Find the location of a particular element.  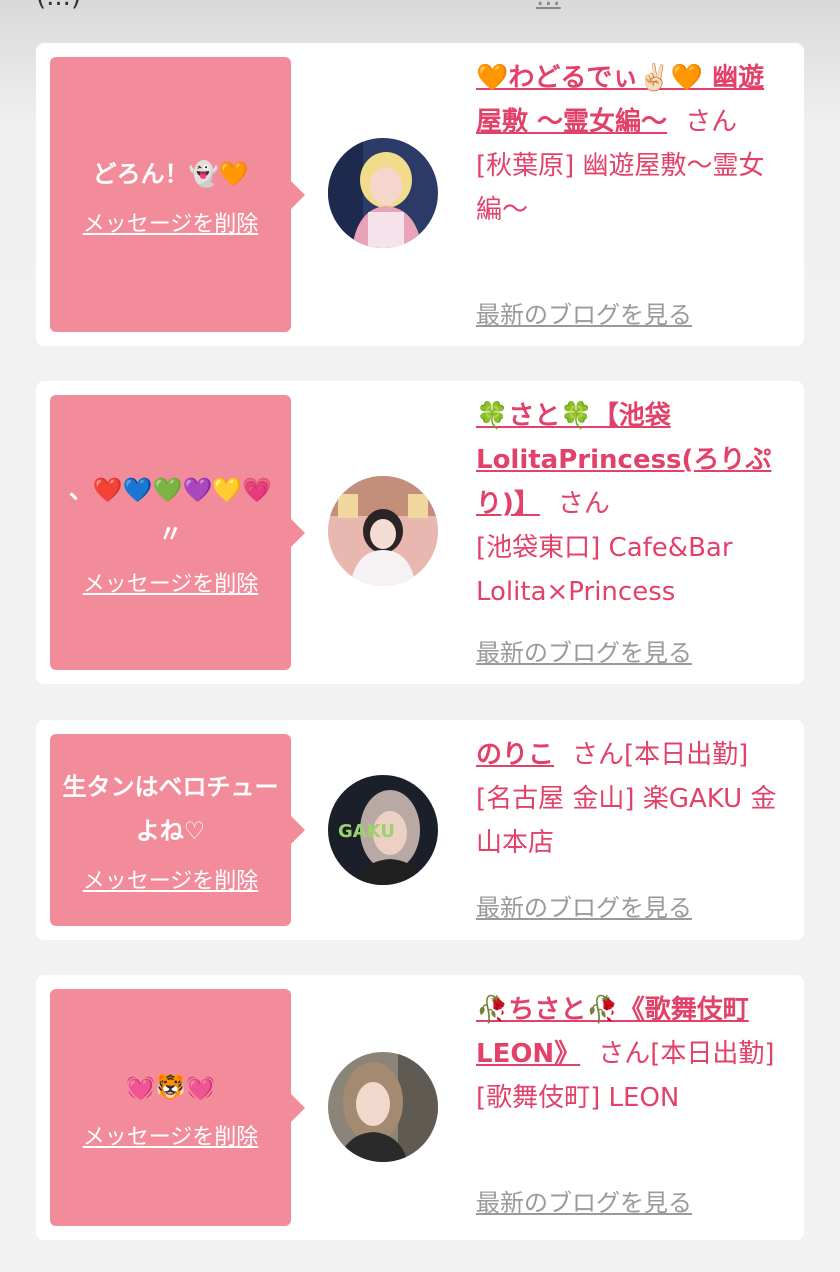

shop-label: [秋葉原] 幽遊屋敷〜霊女編〜 is located at coordinates (620, 188).